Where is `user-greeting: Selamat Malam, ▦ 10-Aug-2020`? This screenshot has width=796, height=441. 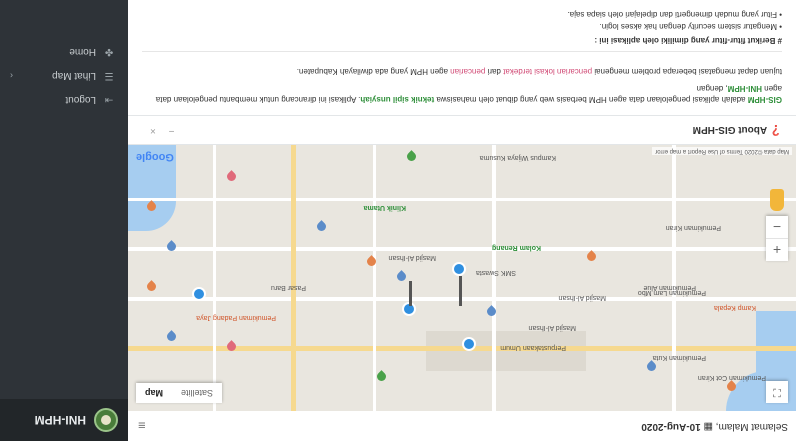 user-greeting: Selamat Malam, ▦ 10-Aug-2020 is located at coordinates (714, 426).